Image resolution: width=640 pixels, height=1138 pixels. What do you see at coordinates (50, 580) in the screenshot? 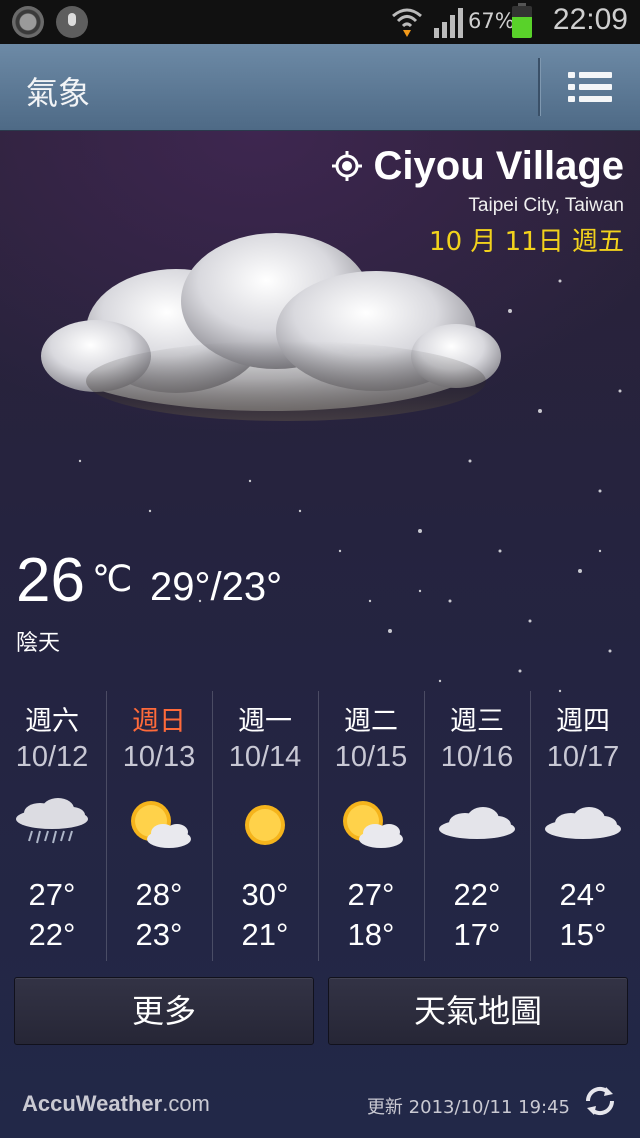
I see `current-temperature: 26` at bounding box center [50, 580].